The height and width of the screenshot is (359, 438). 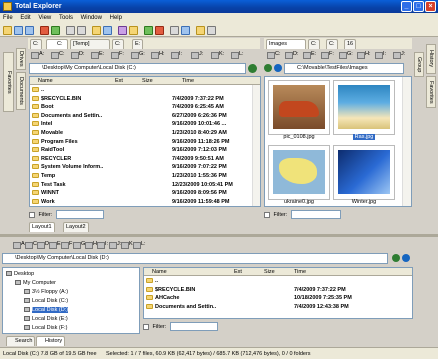 What do you see at coordinates (238, 272) in the screenshot?
I see `bcol-ext: Ext` at bounding box center [238, 272].